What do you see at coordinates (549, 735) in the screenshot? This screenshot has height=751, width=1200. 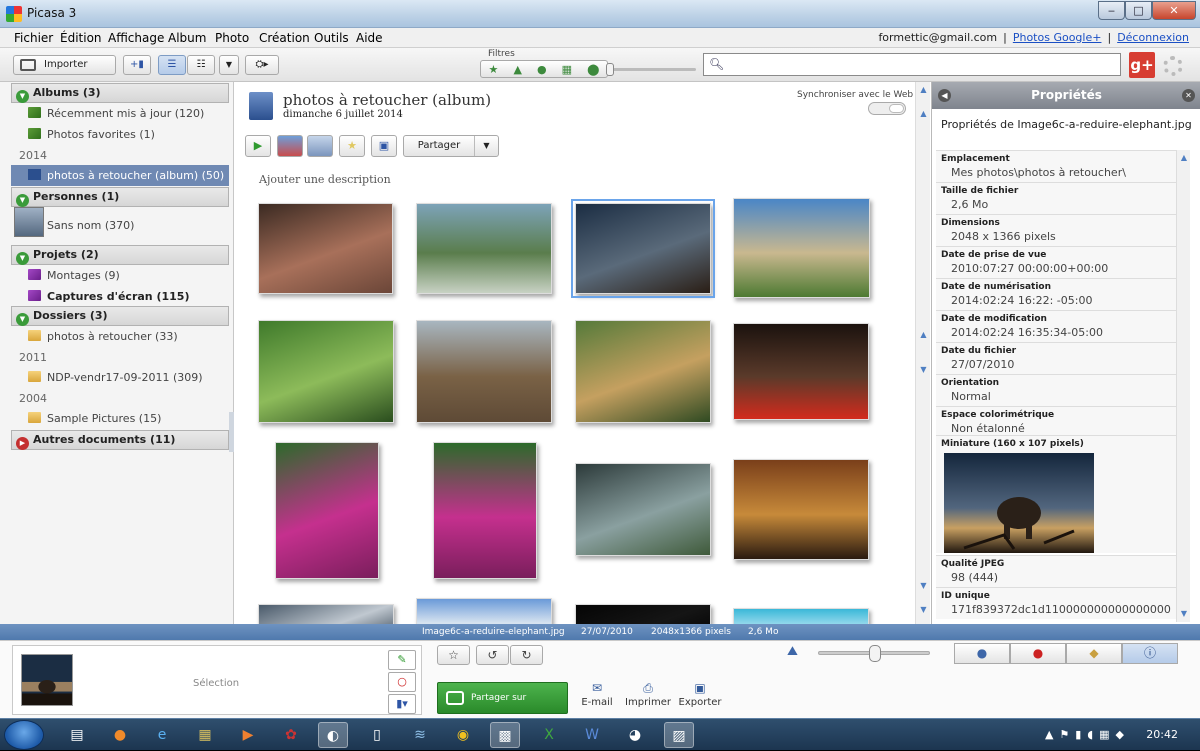 I see `excel-taskbar-icon: X` at bounding box center [549, 735].